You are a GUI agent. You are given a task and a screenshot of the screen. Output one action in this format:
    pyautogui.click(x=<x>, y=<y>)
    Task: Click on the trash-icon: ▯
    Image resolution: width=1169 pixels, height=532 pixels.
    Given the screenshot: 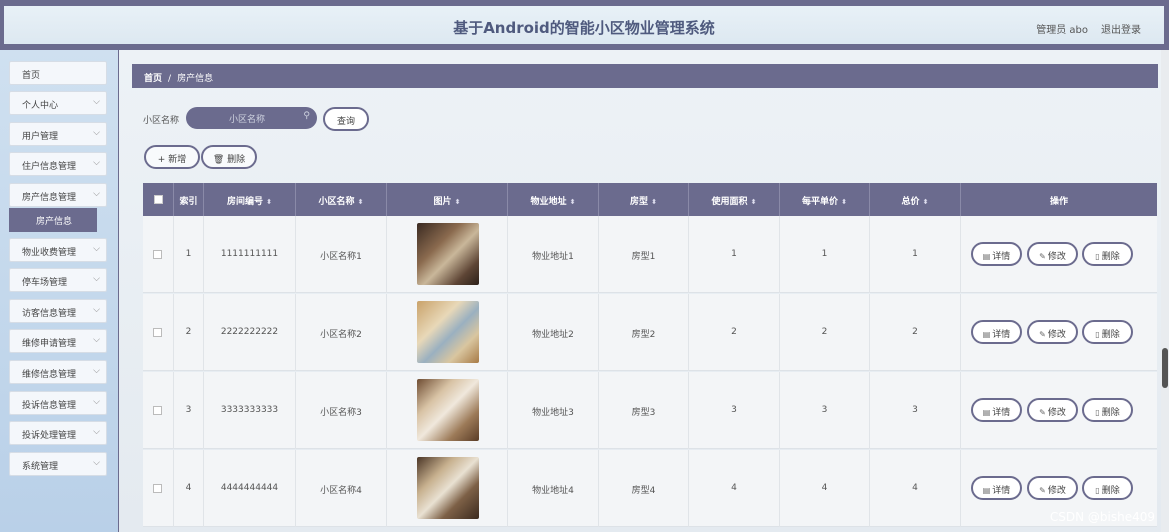 What is the action you would take?
    pyautogui.click(x=1097, y=334)
    